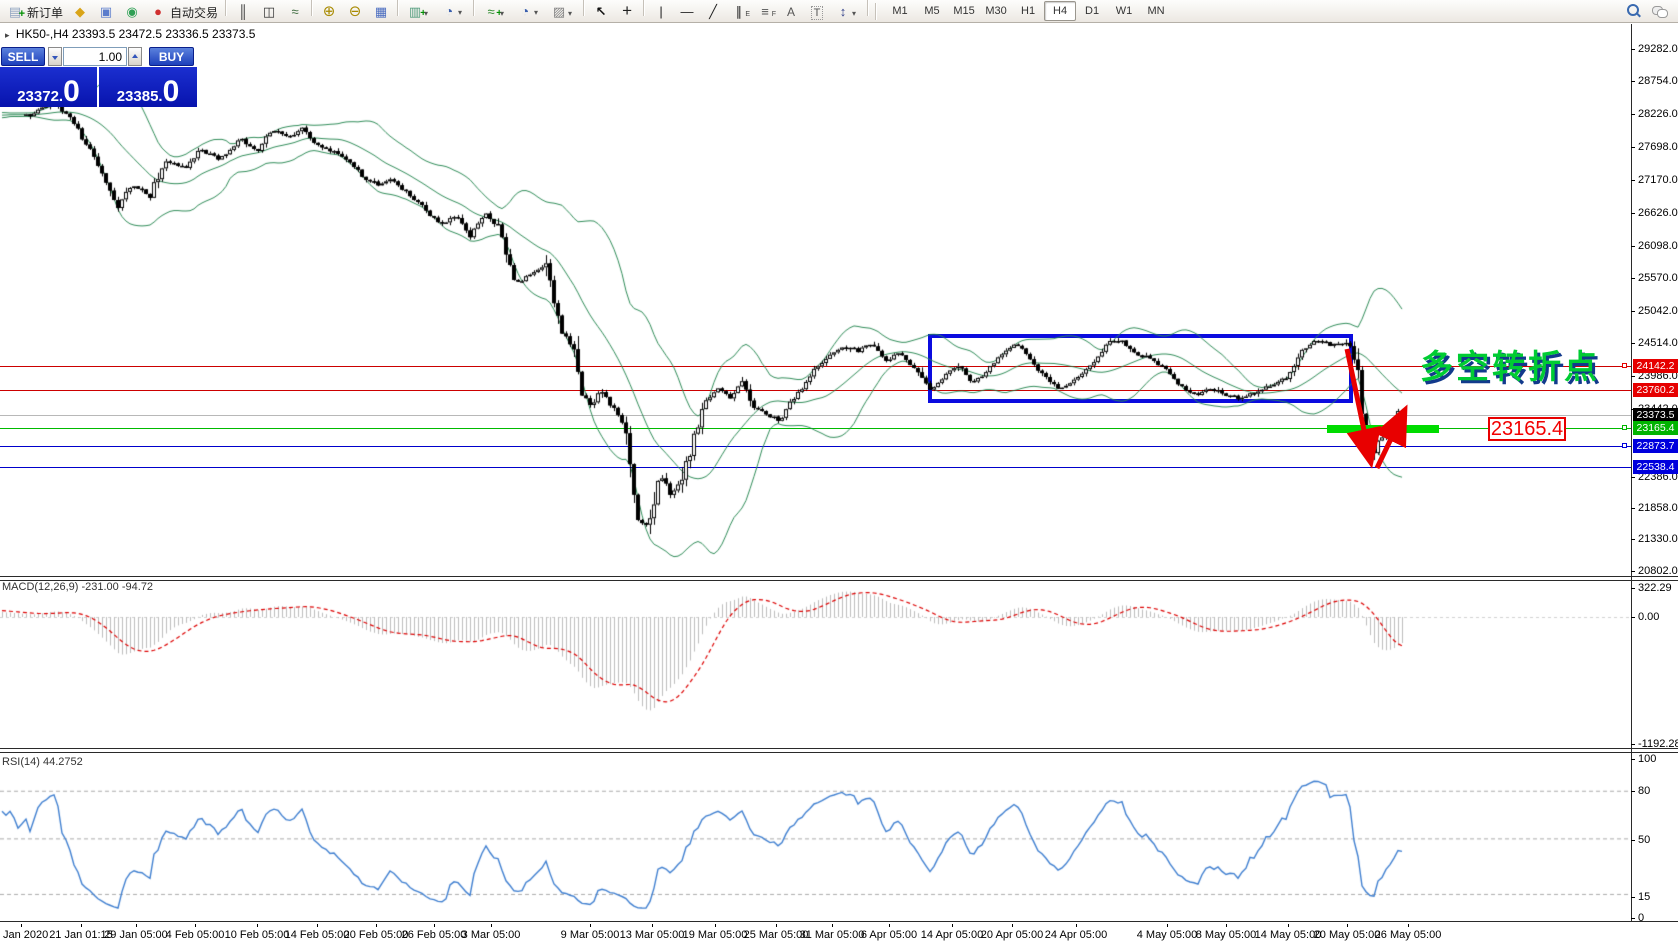  I want to click on templates-button, so click(563, 12).